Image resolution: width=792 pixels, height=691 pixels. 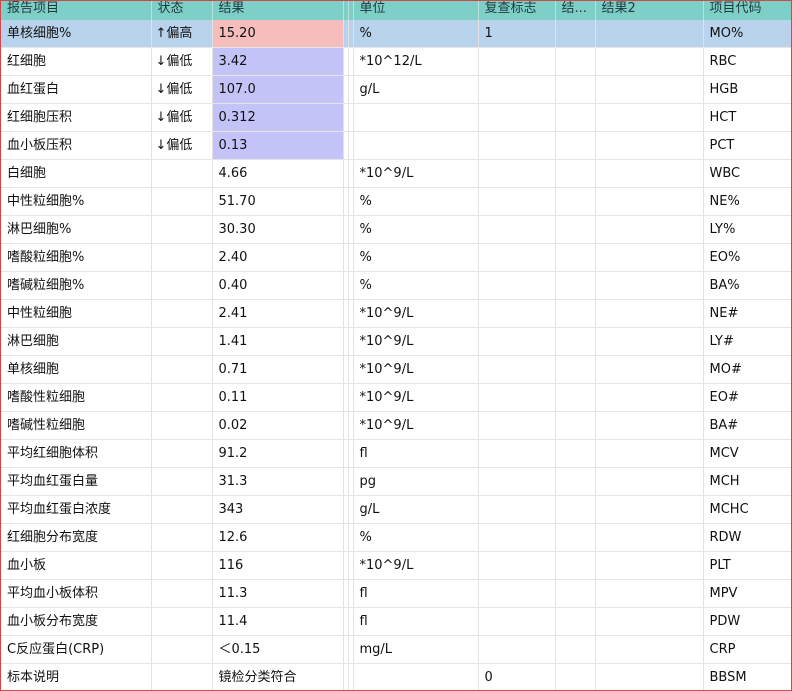 I want to click on table-row: 平均血红蛋白浓度 343 g/L MCHC, so click(x=396, y=509).